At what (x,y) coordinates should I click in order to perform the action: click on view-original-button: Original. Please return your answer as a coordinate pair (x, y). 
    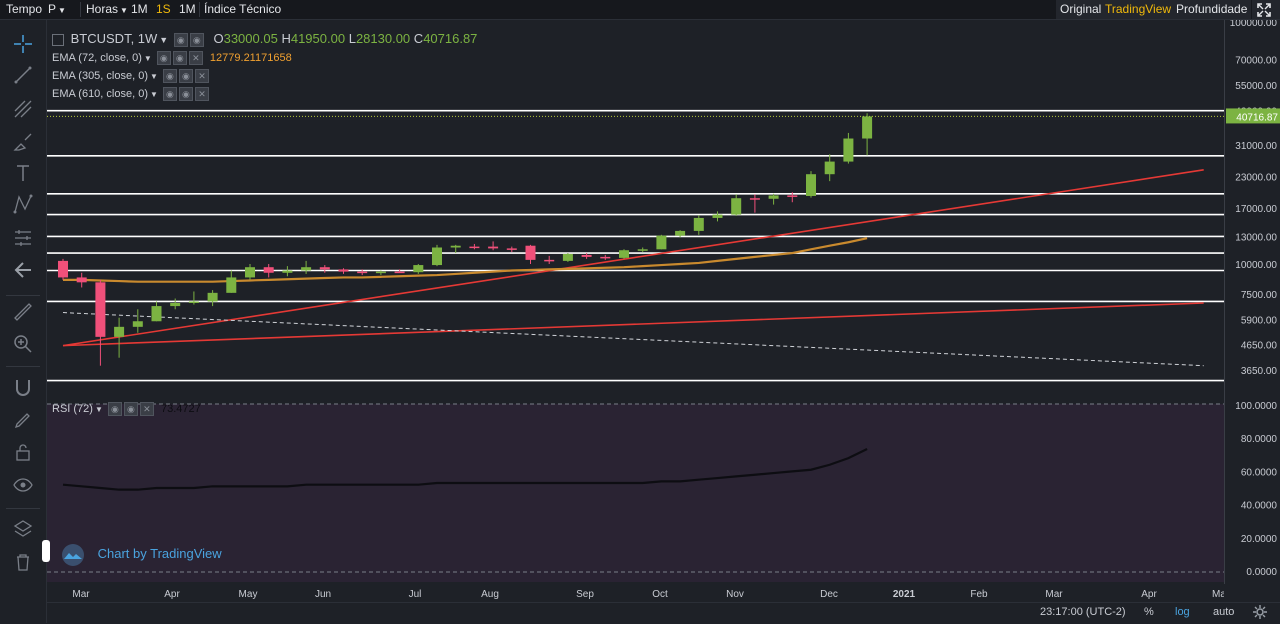
    Looking at the image, I should click on (1081, 9).